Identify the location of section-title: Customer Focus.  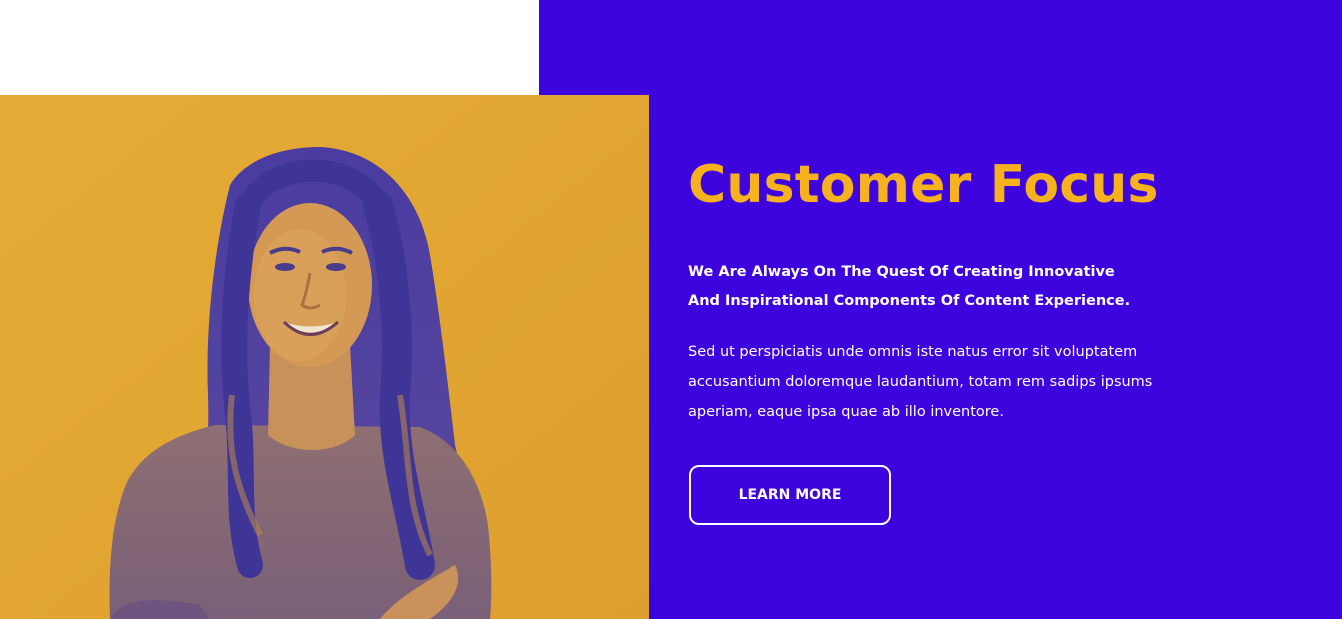
(923, 185).